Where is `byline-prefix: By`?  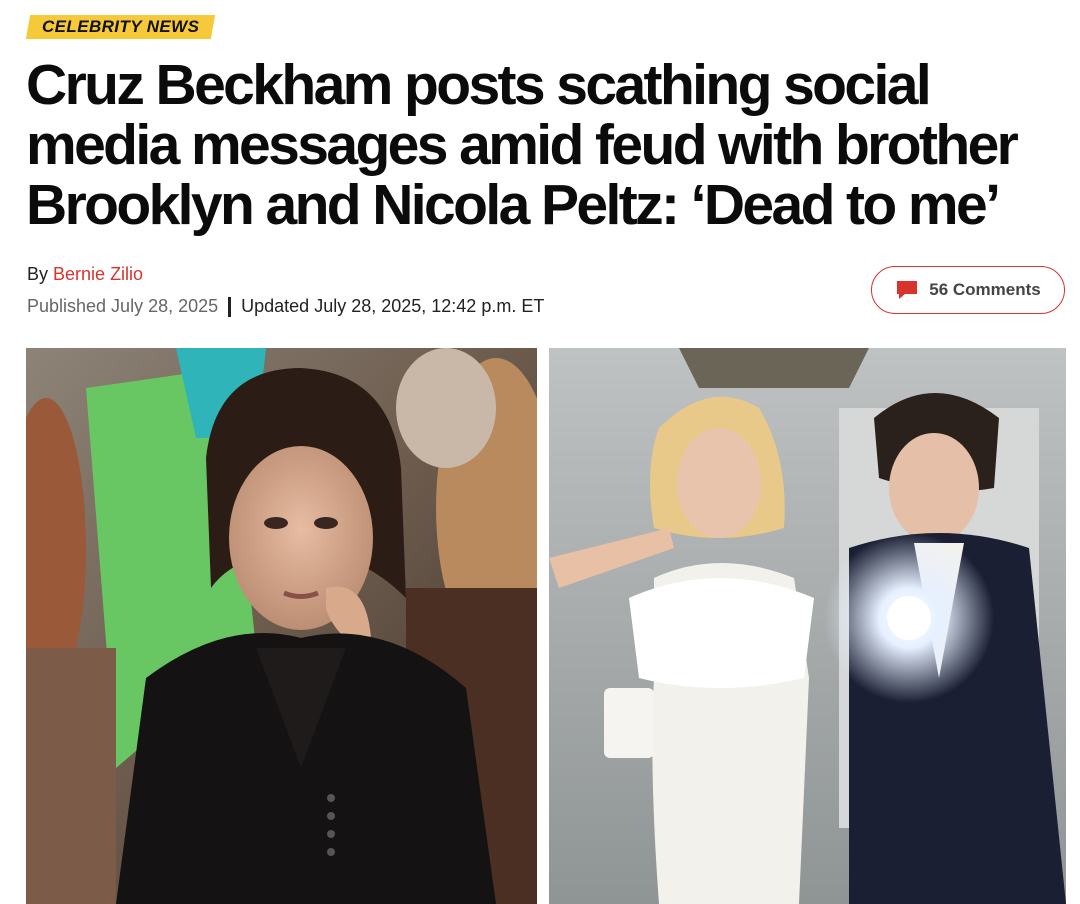 byline-prefix: By is located at coordinates (38, 274).